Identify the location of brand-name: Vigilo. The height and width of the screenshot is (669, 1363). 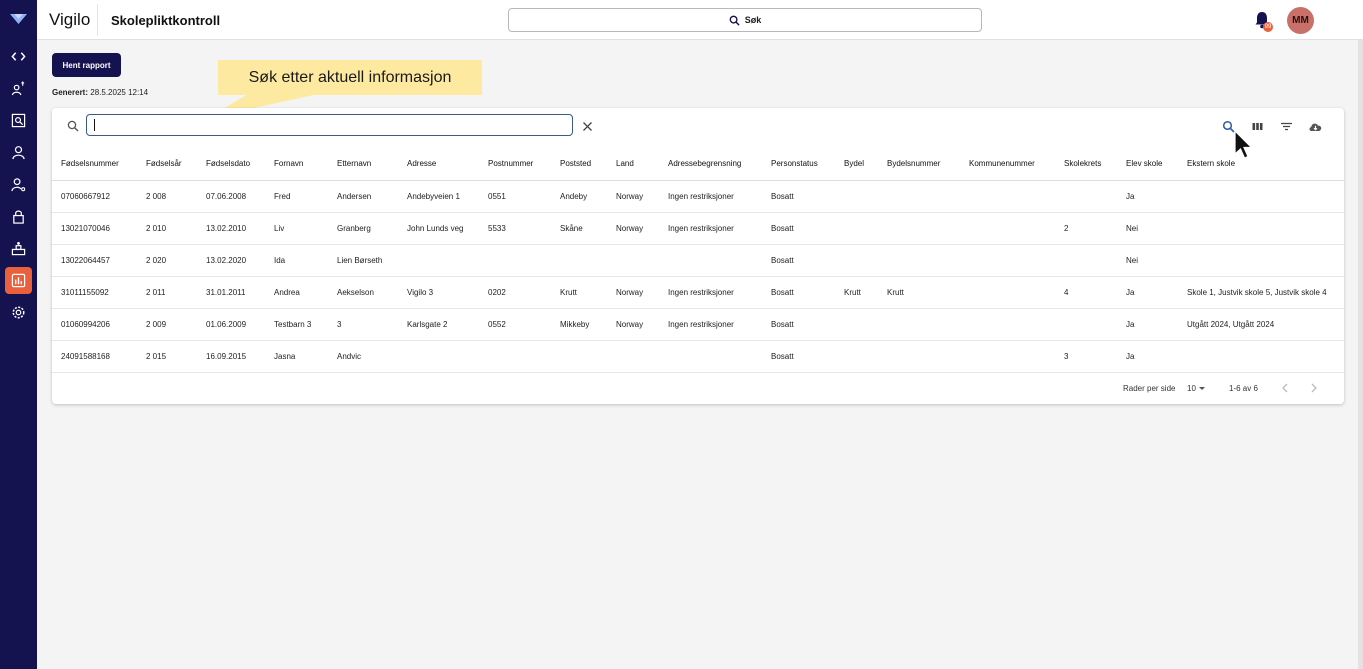
(69, 20).